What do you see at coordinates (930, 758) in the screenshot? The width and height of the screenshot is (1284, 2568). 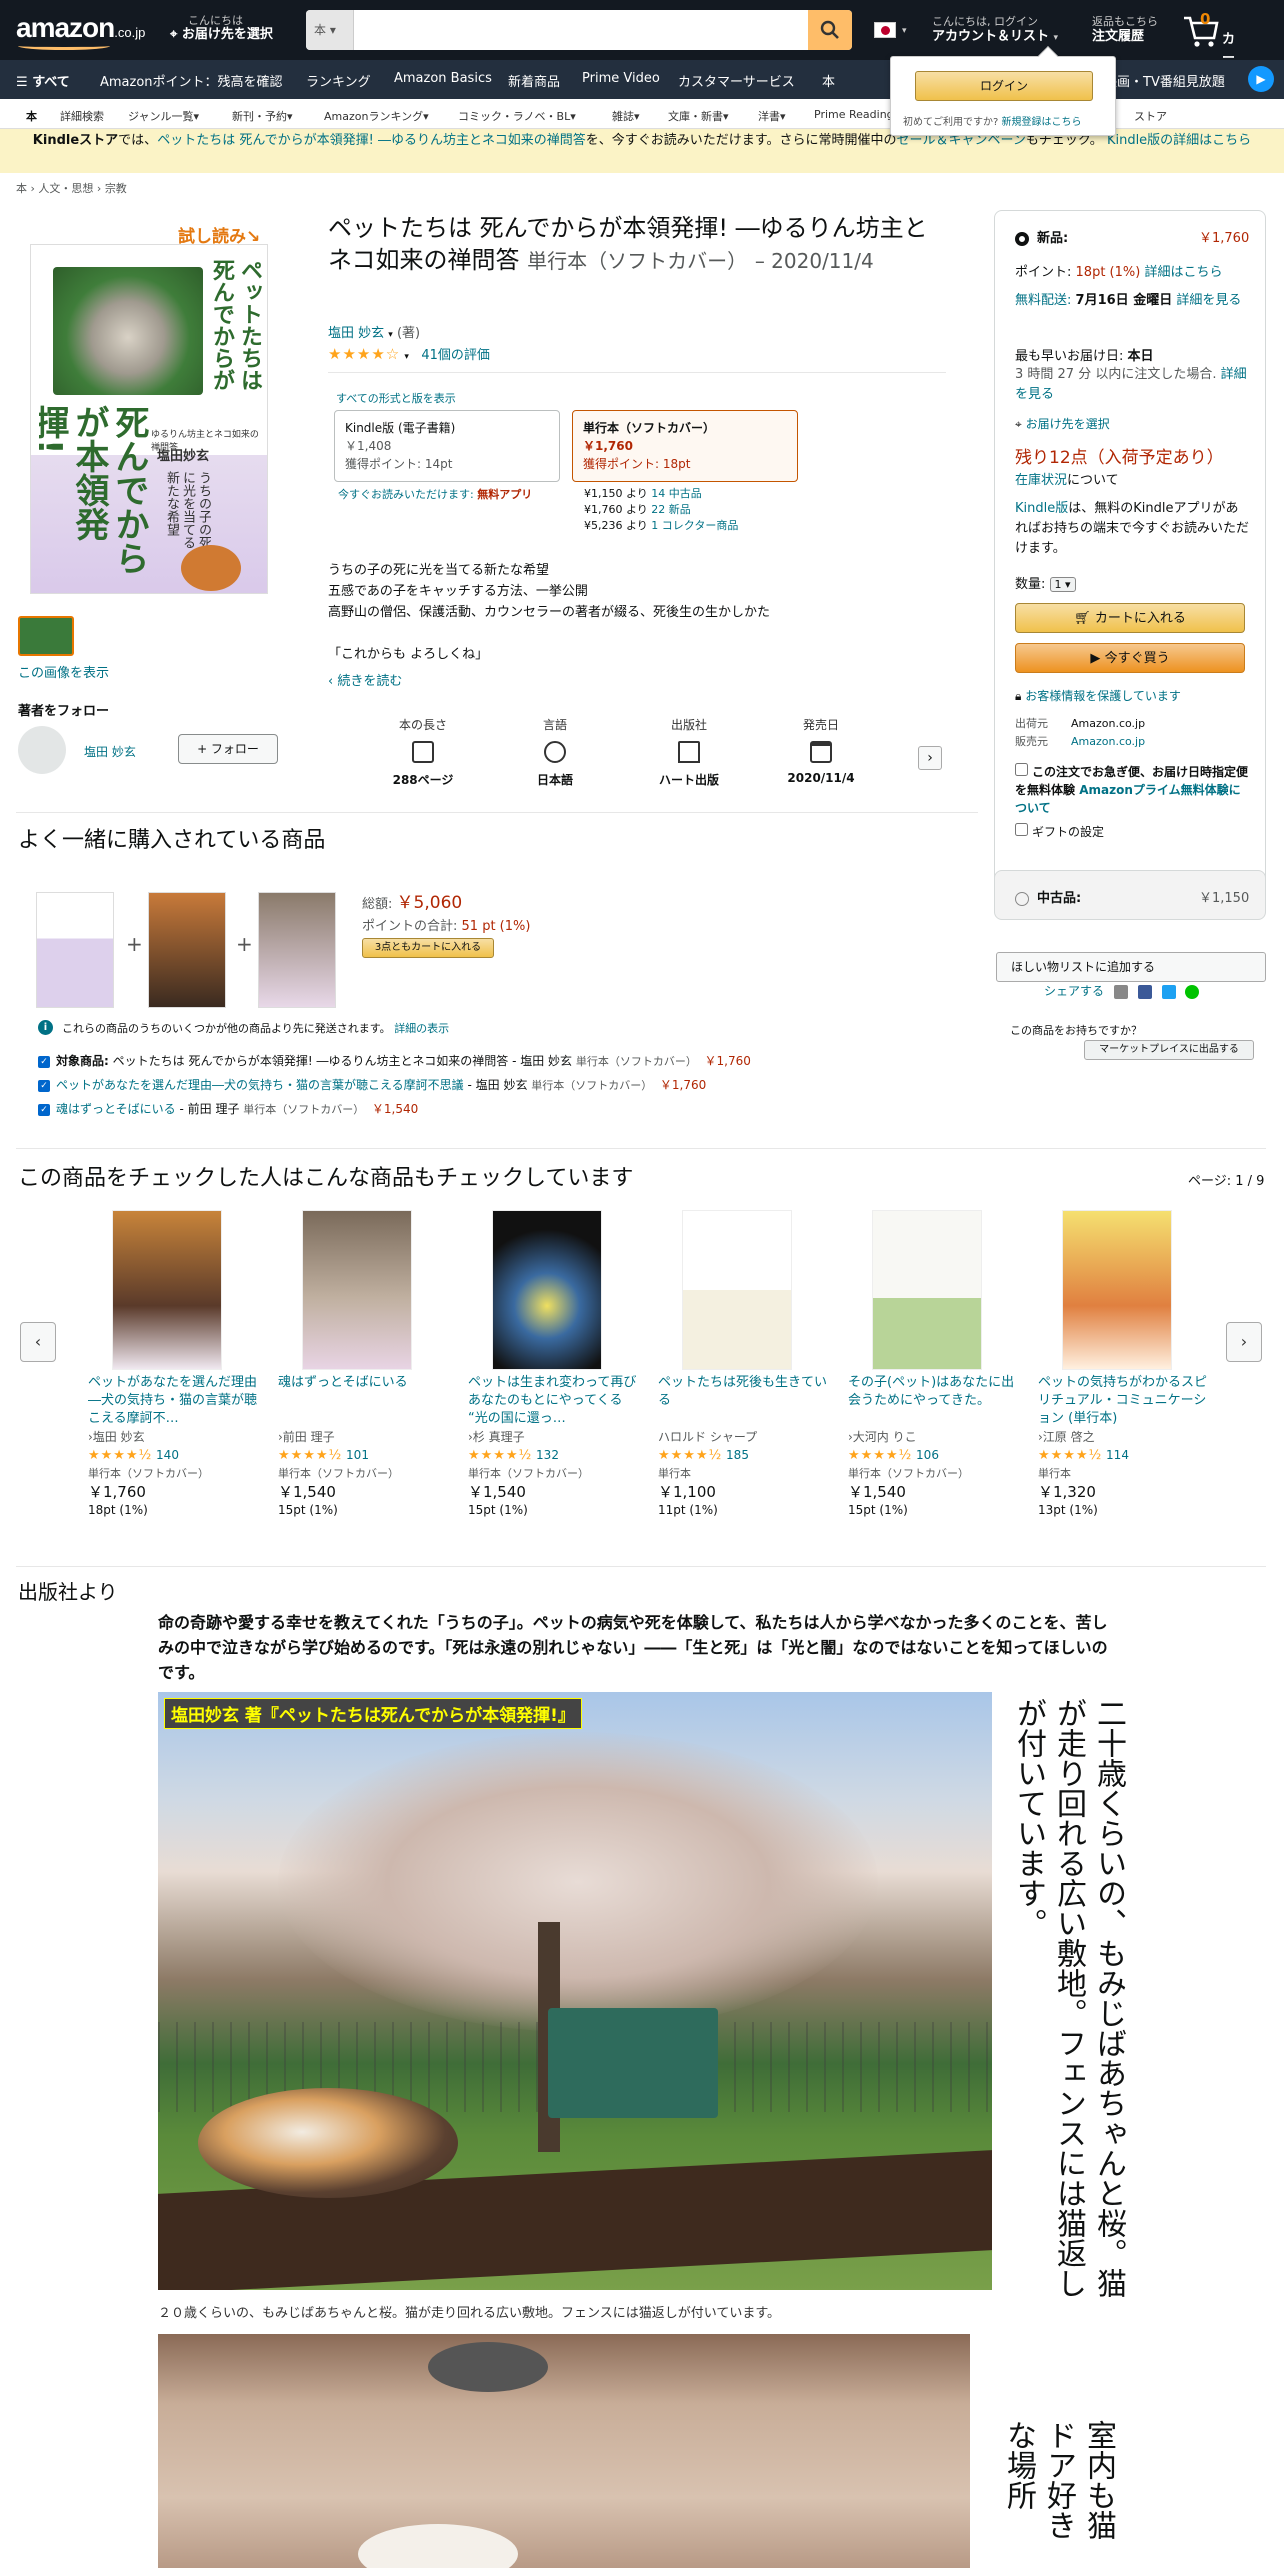 I see `attributes-next-button: ›` at bounding box center [930, 758].